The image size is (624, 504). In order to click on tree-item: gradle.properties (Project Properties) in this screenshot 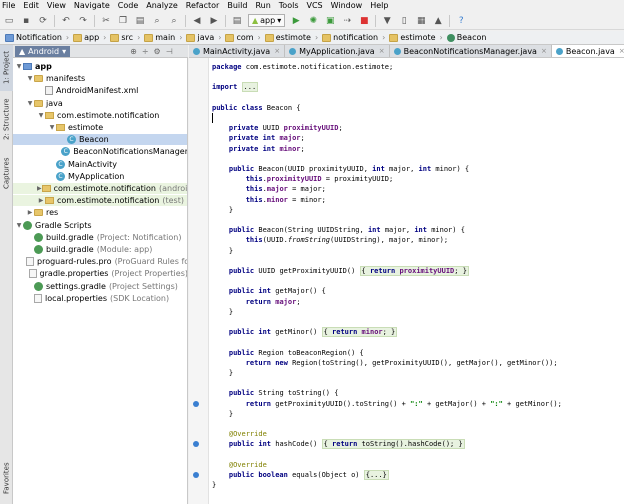, I will do `click(100, 273)`.